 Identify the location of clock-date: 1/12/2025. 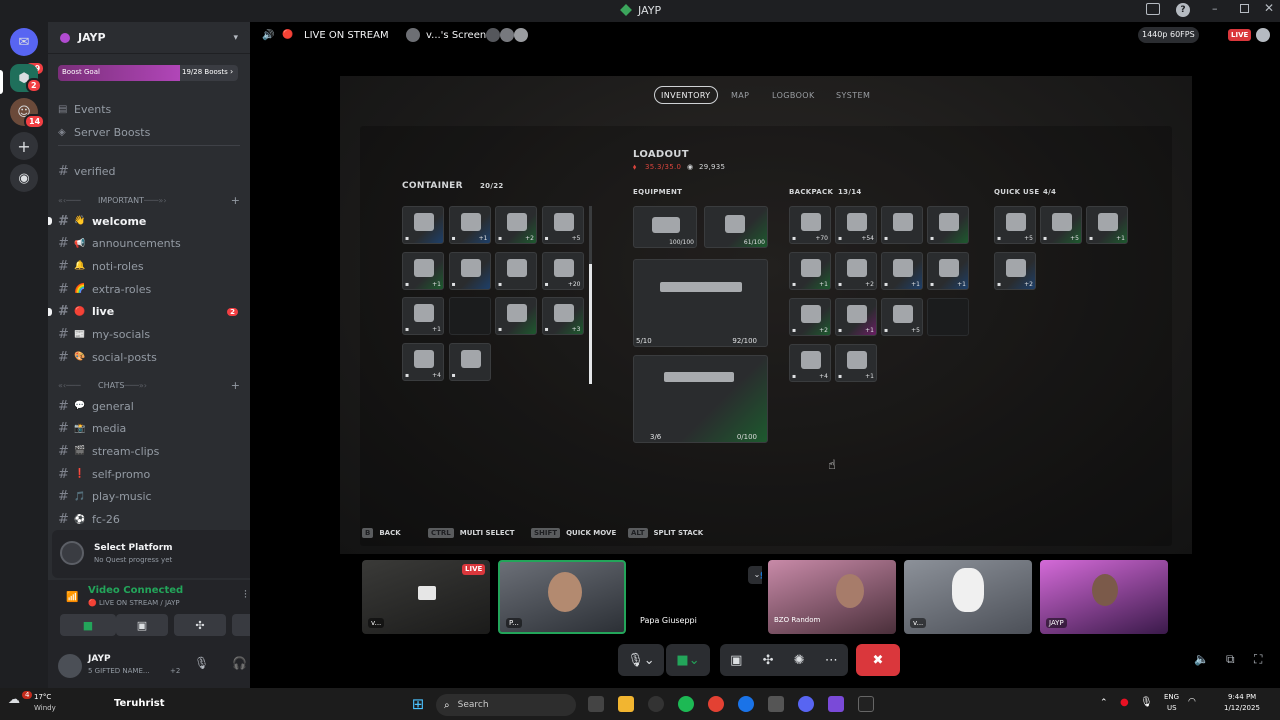
(1242, 708).